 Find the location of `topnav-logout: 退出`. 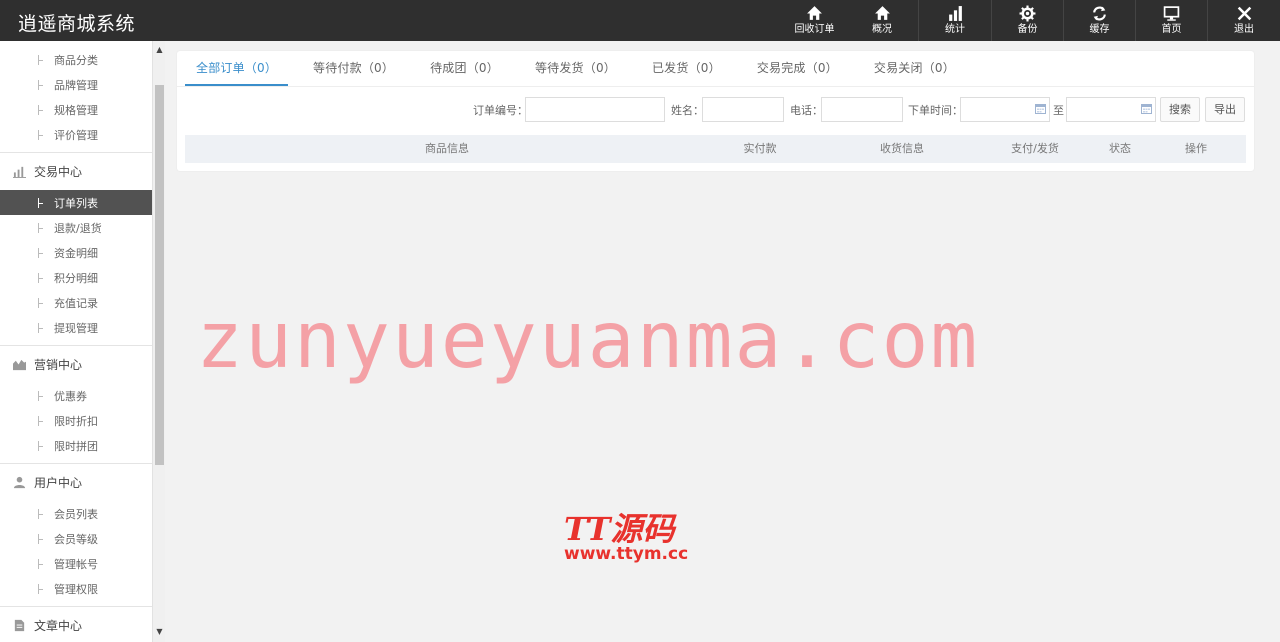

topnav-logout: 退出 is located at coordinates (1243, 20).